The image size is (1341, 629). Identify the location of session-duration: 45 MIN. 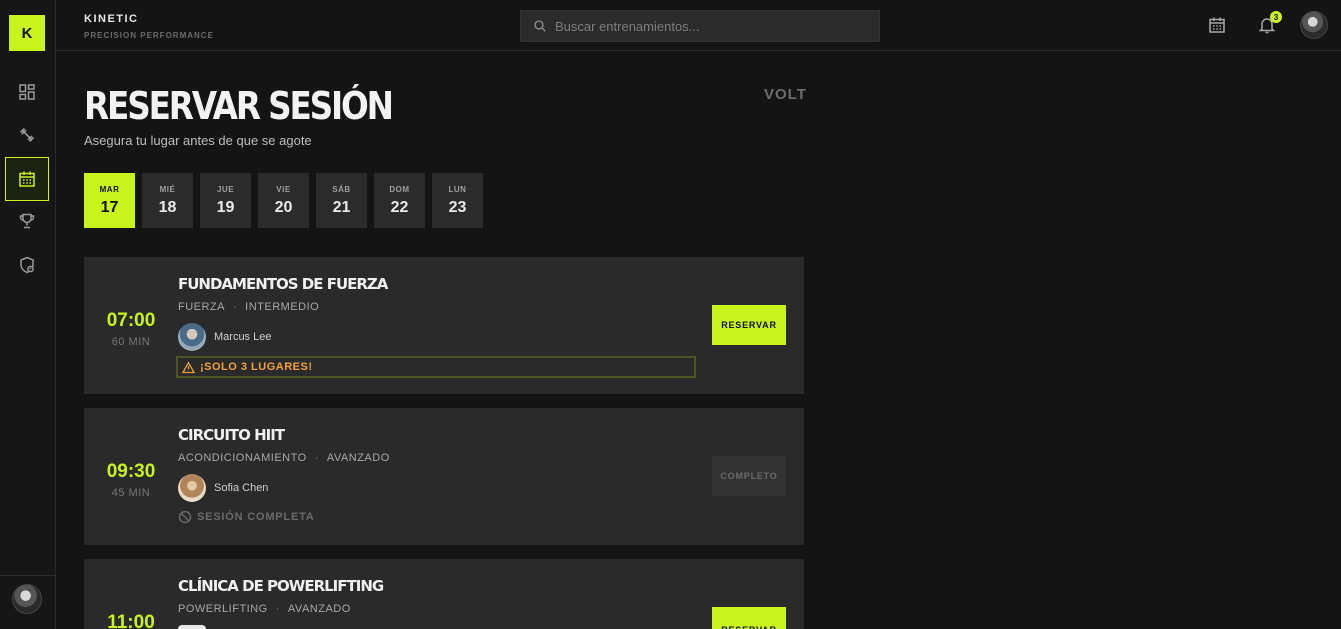
(131, 493).